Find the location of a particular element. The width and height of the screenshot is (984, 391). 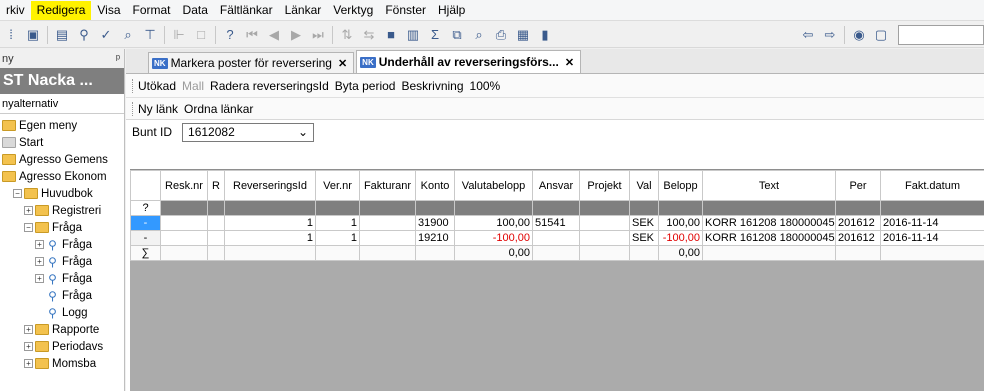

last-record-icon: ⏭ is located at coordinates (318, 35).